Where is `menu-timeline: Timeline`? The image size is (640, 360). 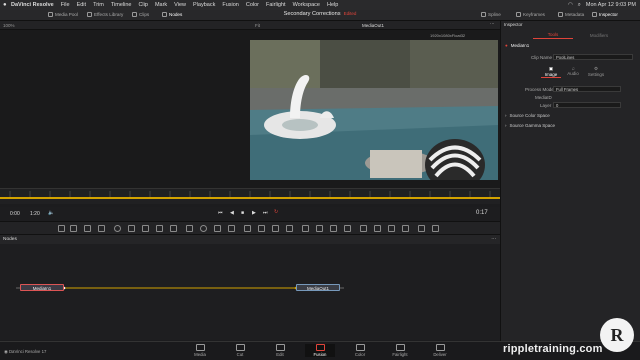
menu-timeline: Timeline is located at coordinates (121, 5).